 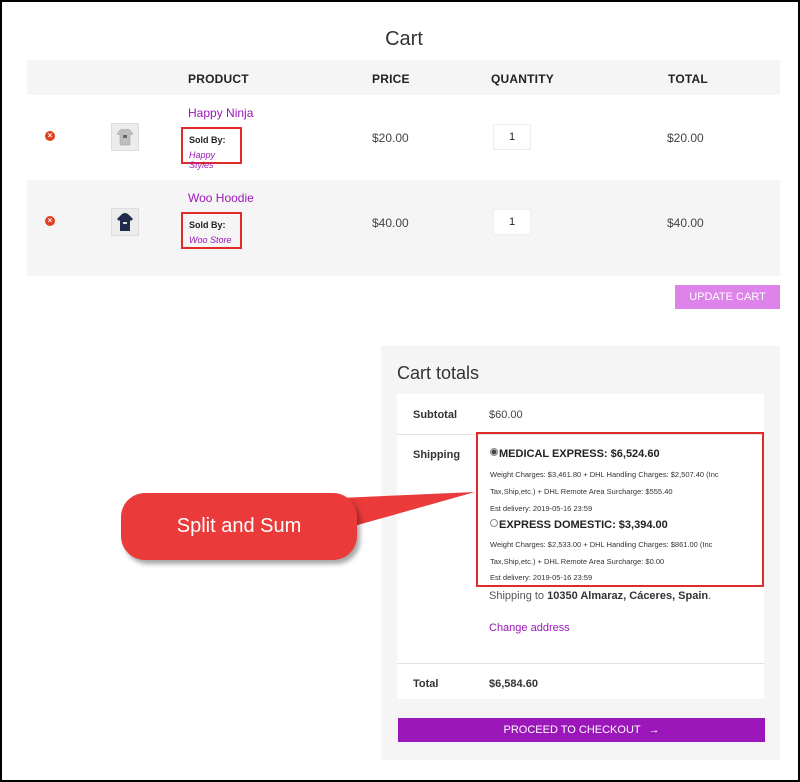 I want to click on shipping-option-label: MEDICAL EXPRESS: $6,524.60, so click(x=579, y=454).